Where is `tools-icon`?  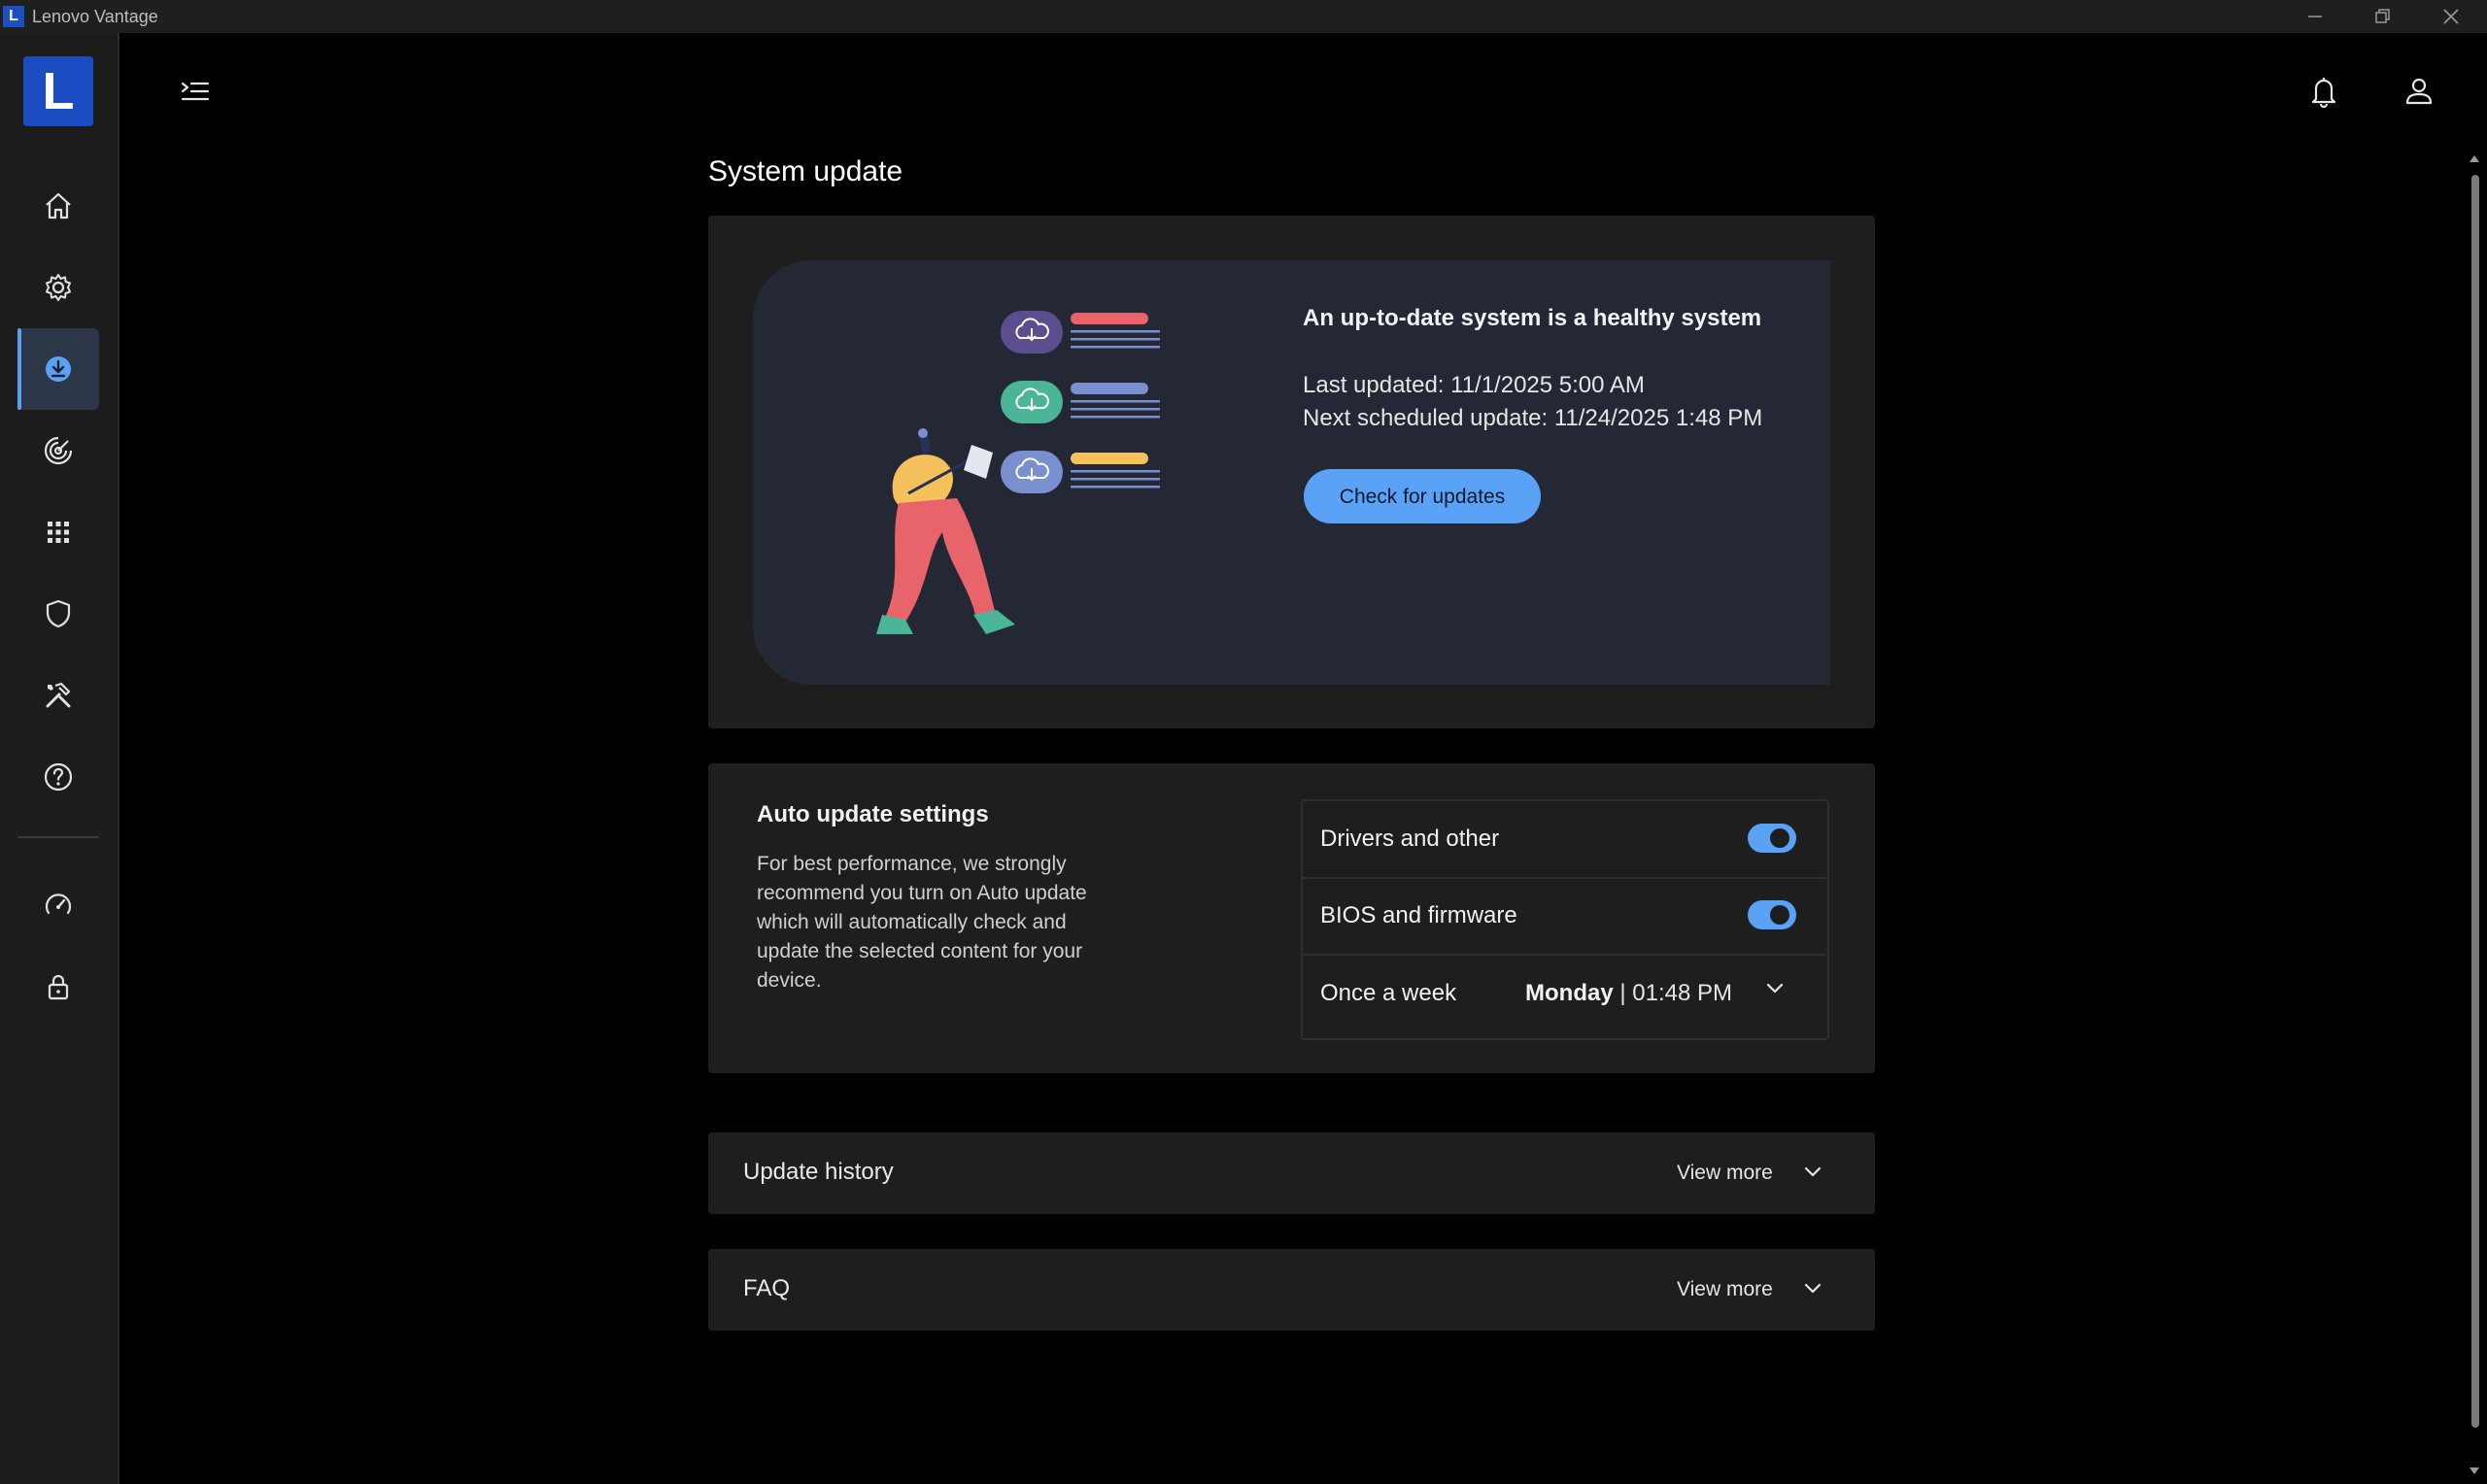
tools-icon is located at coordinates (58, 695).